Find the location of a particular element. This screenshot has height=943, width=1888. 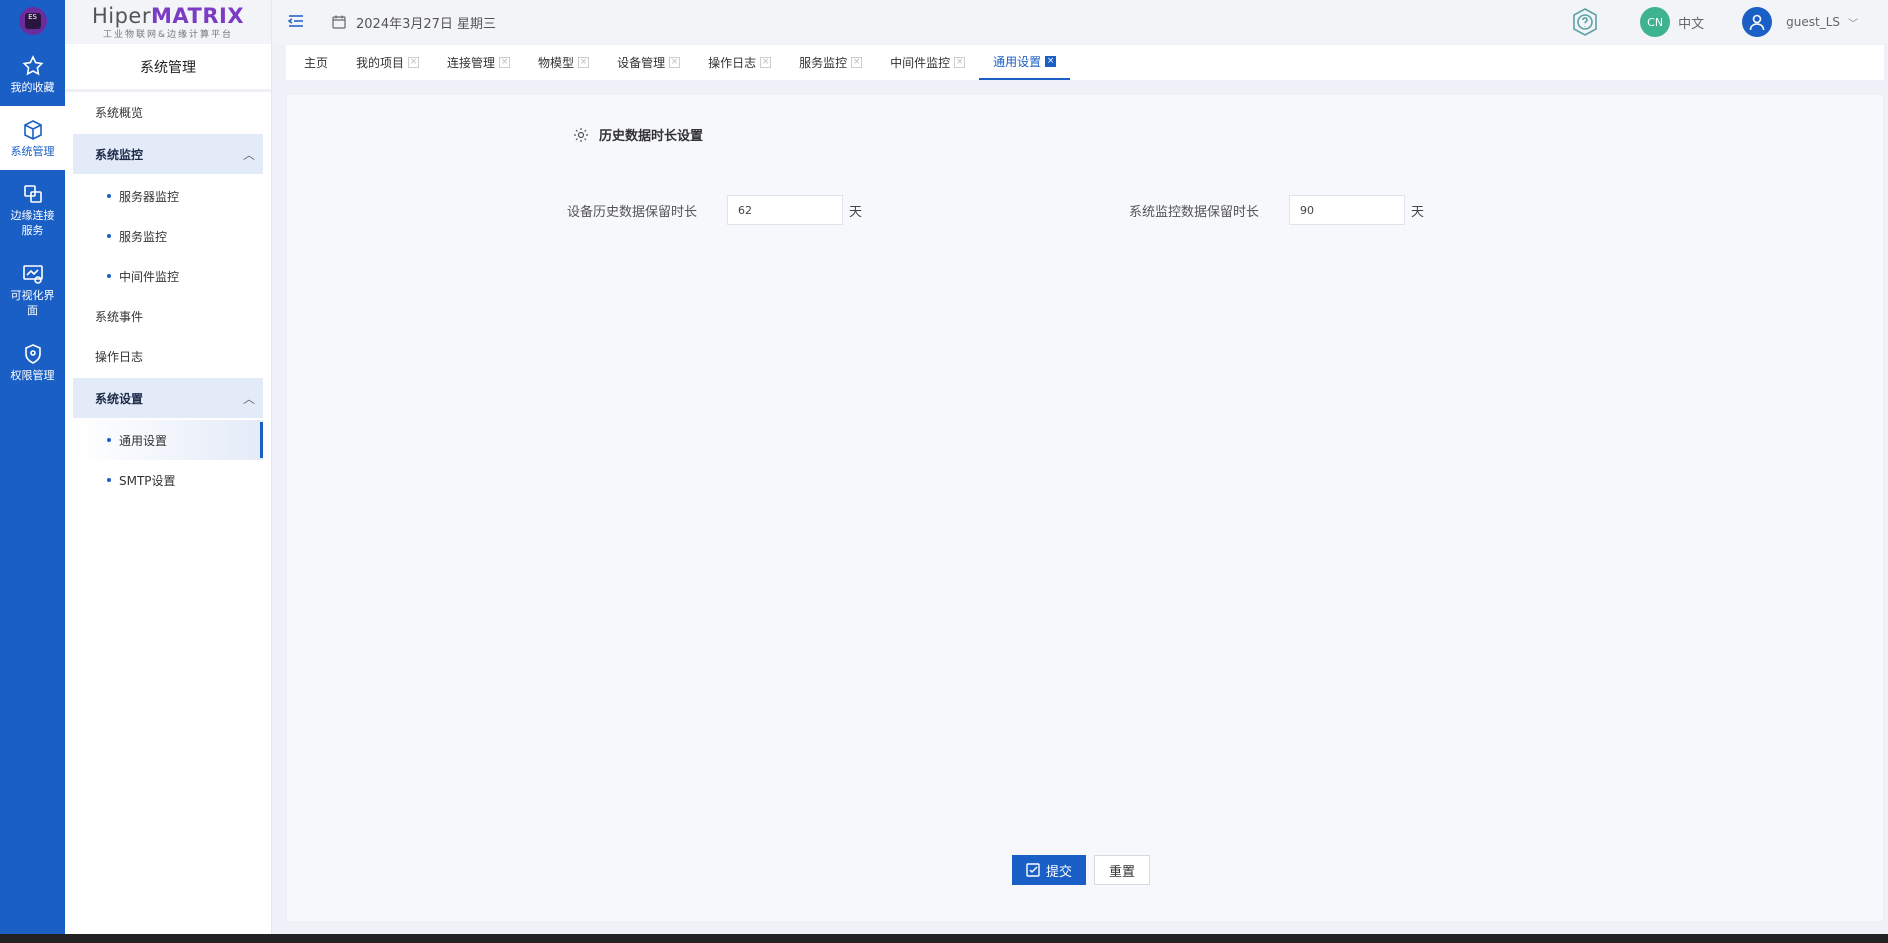

device-history-input: 62 is located at coordinates (785, 210).